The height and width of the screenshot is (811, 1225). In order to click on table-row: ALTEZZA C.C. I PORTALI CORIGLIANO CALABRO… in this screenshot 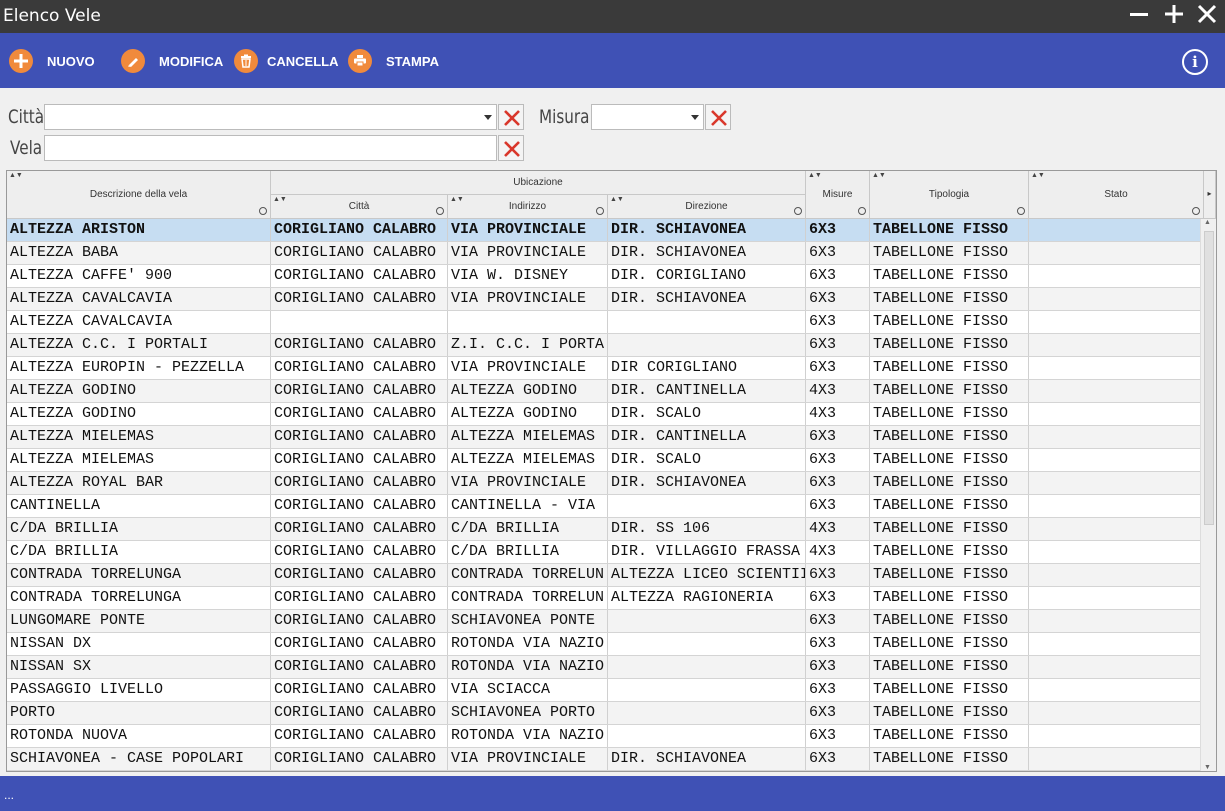, I will do `click(604, 345)`.